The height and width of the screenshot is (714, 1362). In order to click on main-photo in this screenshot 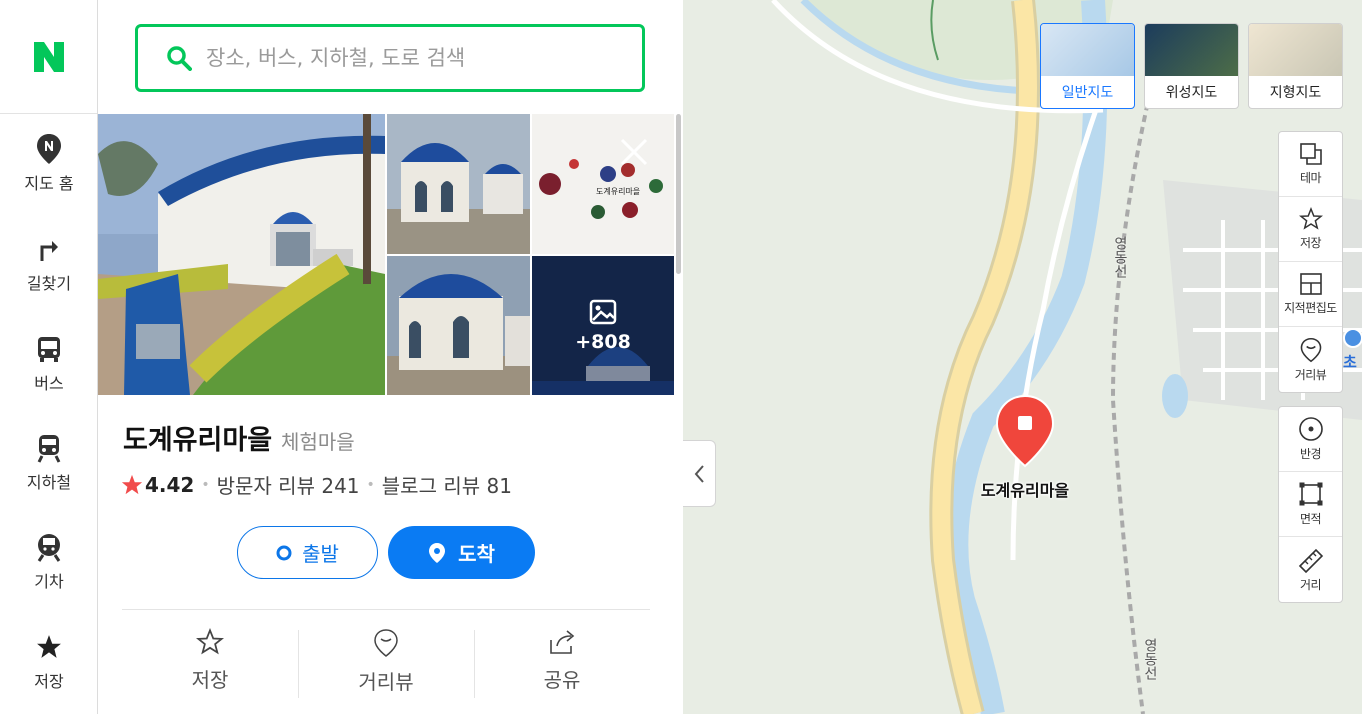, I will do `click(241, 254)`.